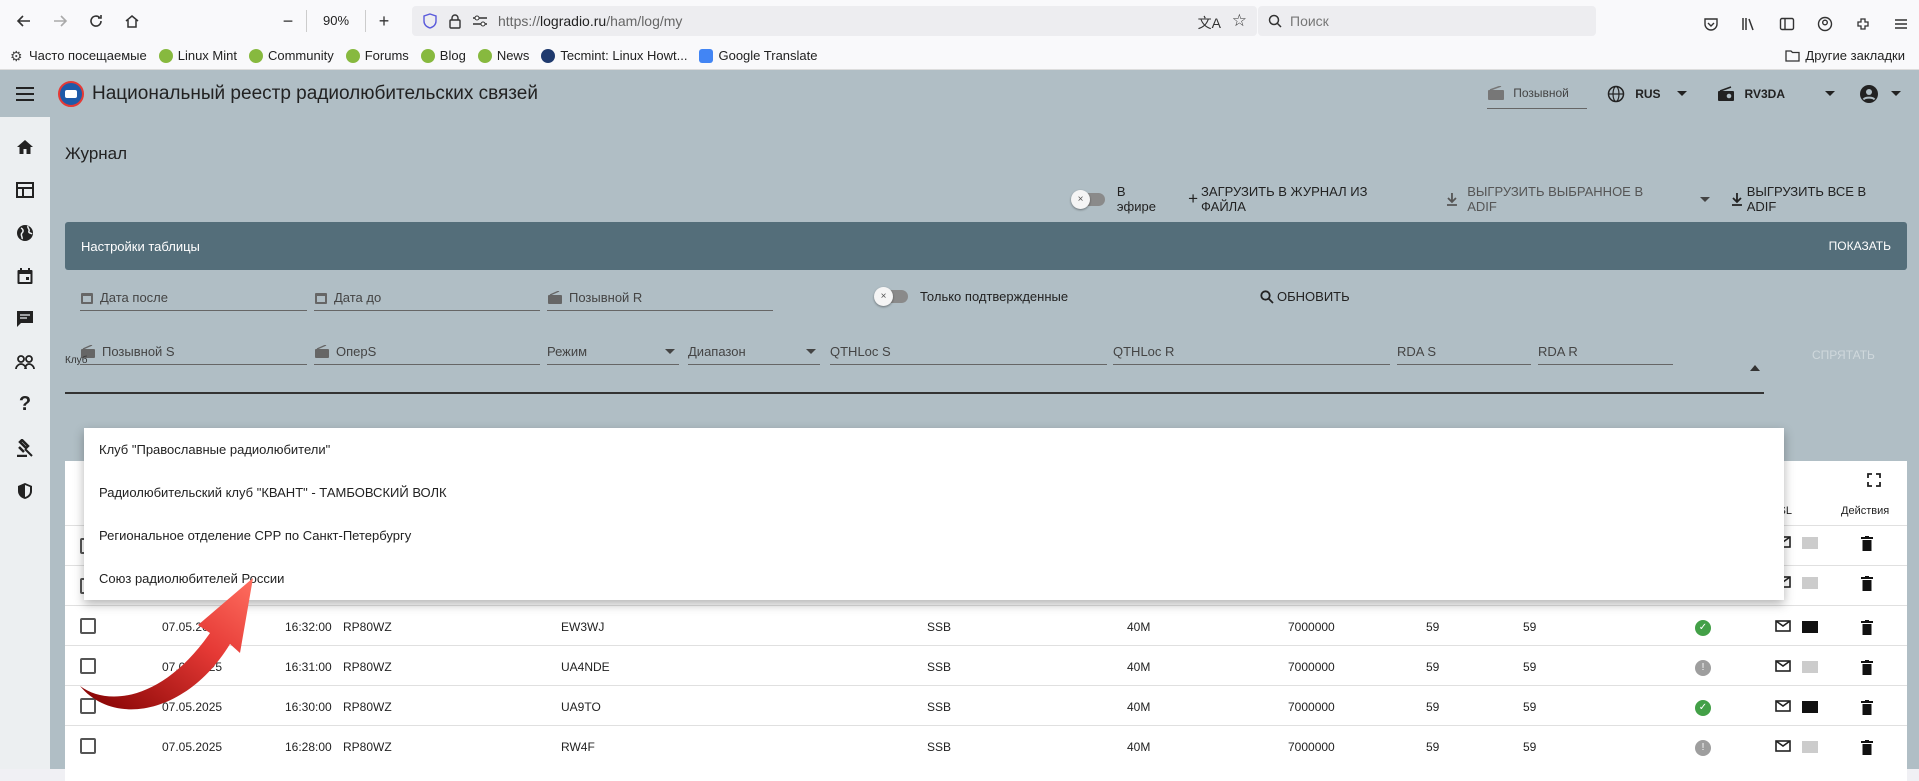 The height and width of the screenshot is (781, 1919). What do you see at coordinates (971, 296) in the screenshot?
I see `confirmed-only-toggle: × Только подтвержденные` at bounding box center [971, 296].